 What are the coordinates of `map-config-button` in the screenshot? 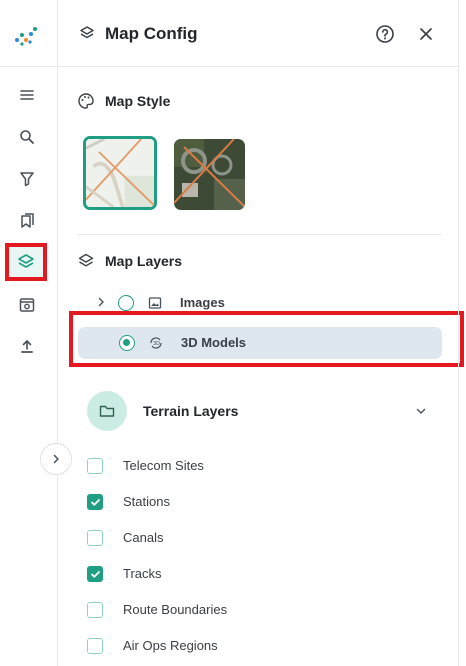 It's located at (26, 262).